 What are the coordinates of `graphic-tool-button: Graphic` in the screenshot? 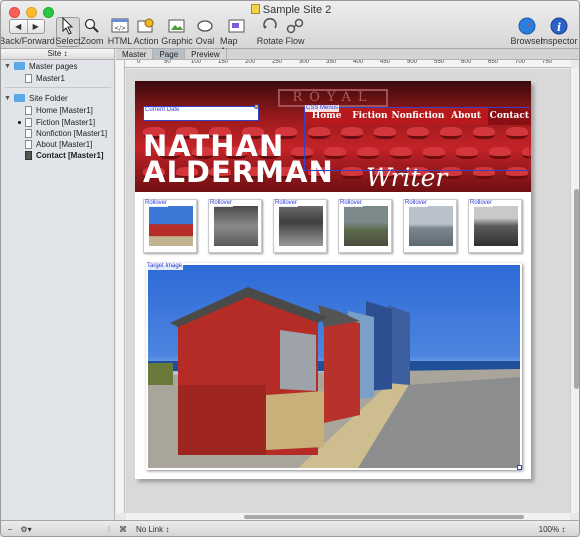 It's located at (177, 31).